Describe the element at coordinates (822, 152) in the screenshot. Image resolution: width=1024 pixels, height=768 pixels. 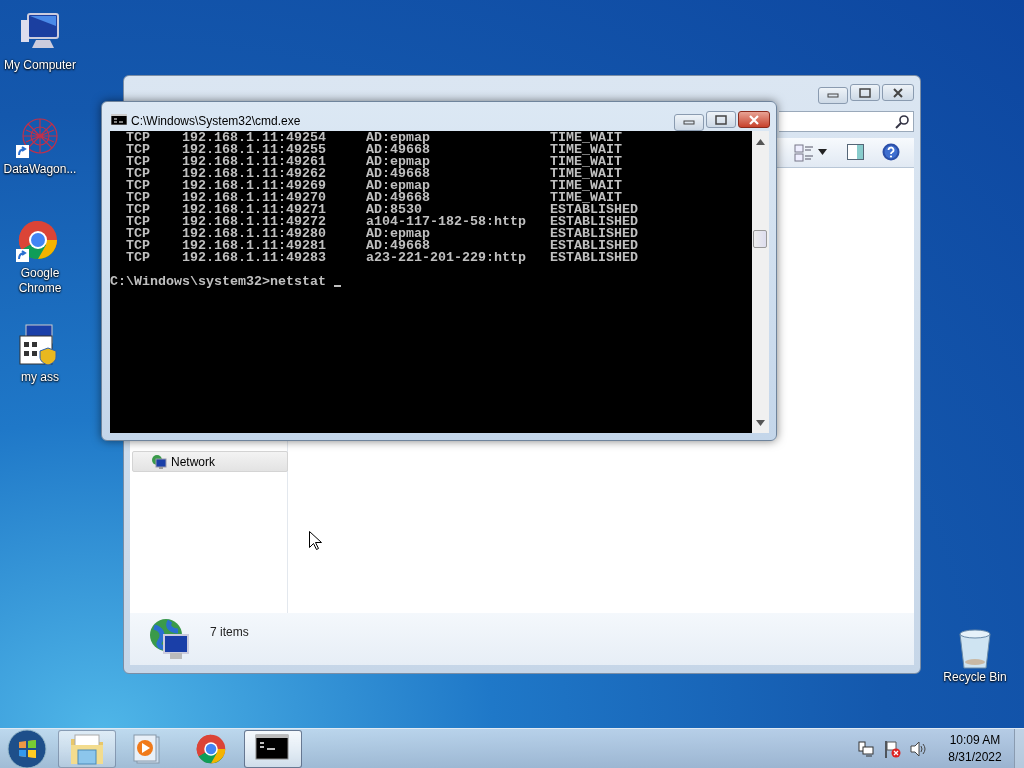
I see `caret-icon` at that location.